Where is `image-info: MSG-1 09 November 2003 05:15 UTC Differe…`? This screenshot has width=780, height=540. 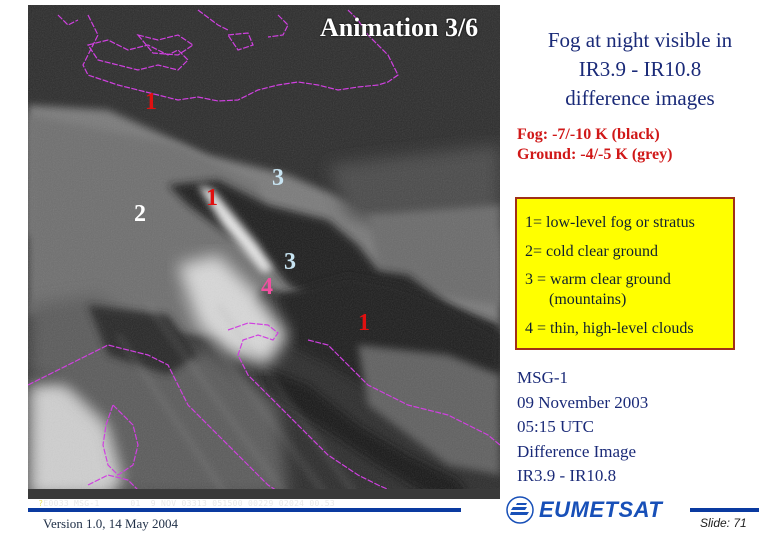
image-info: MSG-1 09 November 2003 05:15 UTC Differe… is located at coordinates (582, 427).